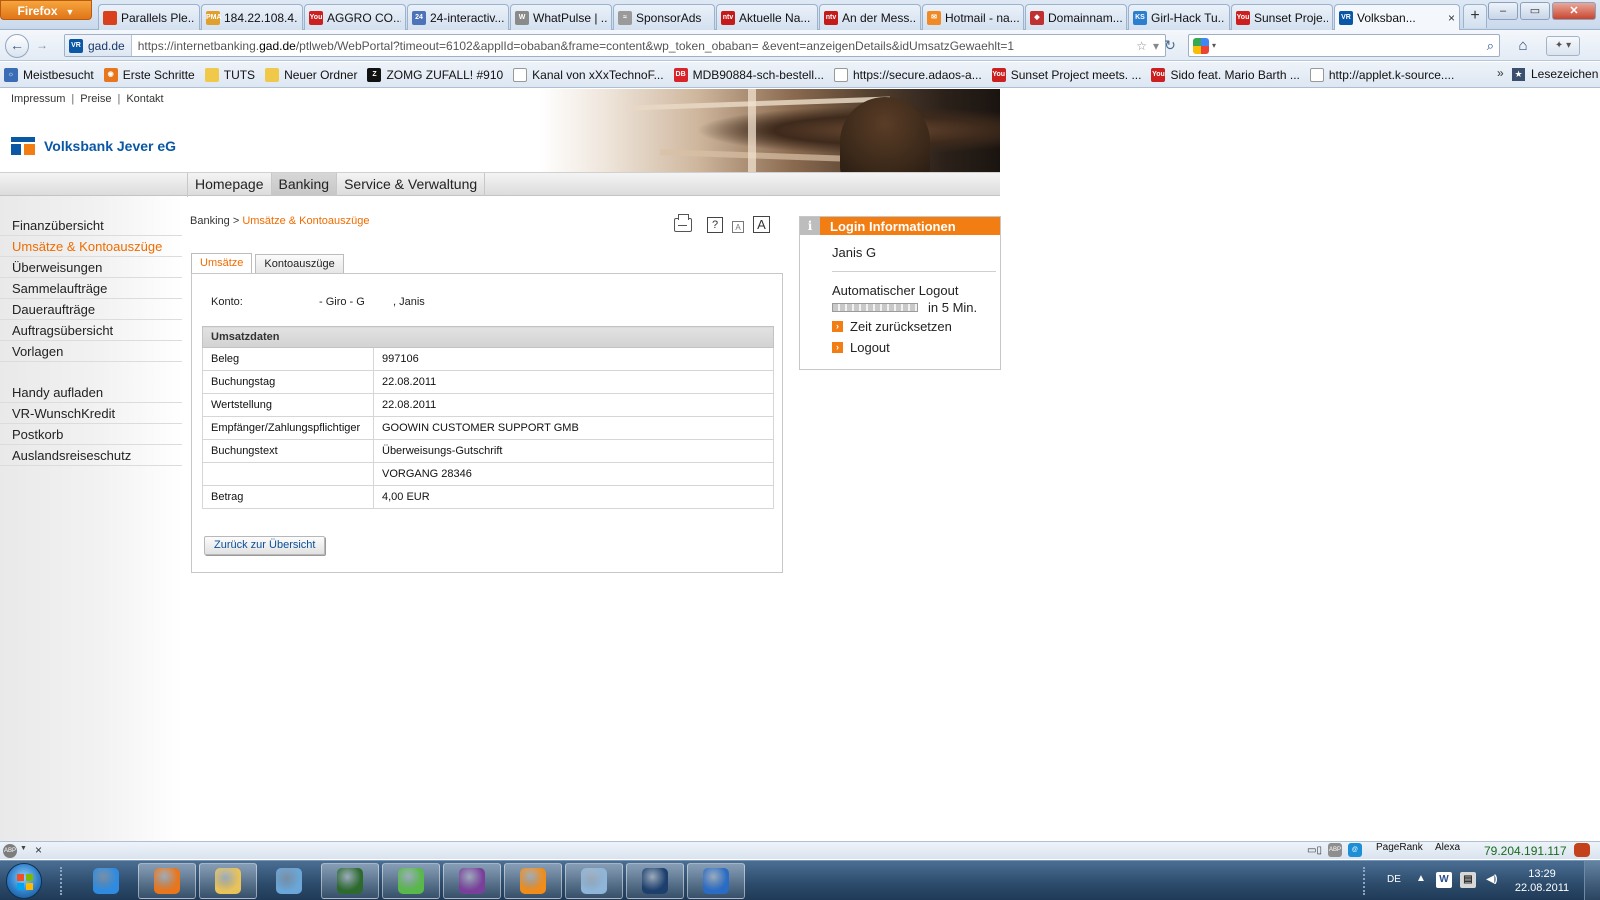 This screenshot has width=1600, height=900. I want to click on sidebar-item: Auslandsreiseschutz, so click(91, 456).